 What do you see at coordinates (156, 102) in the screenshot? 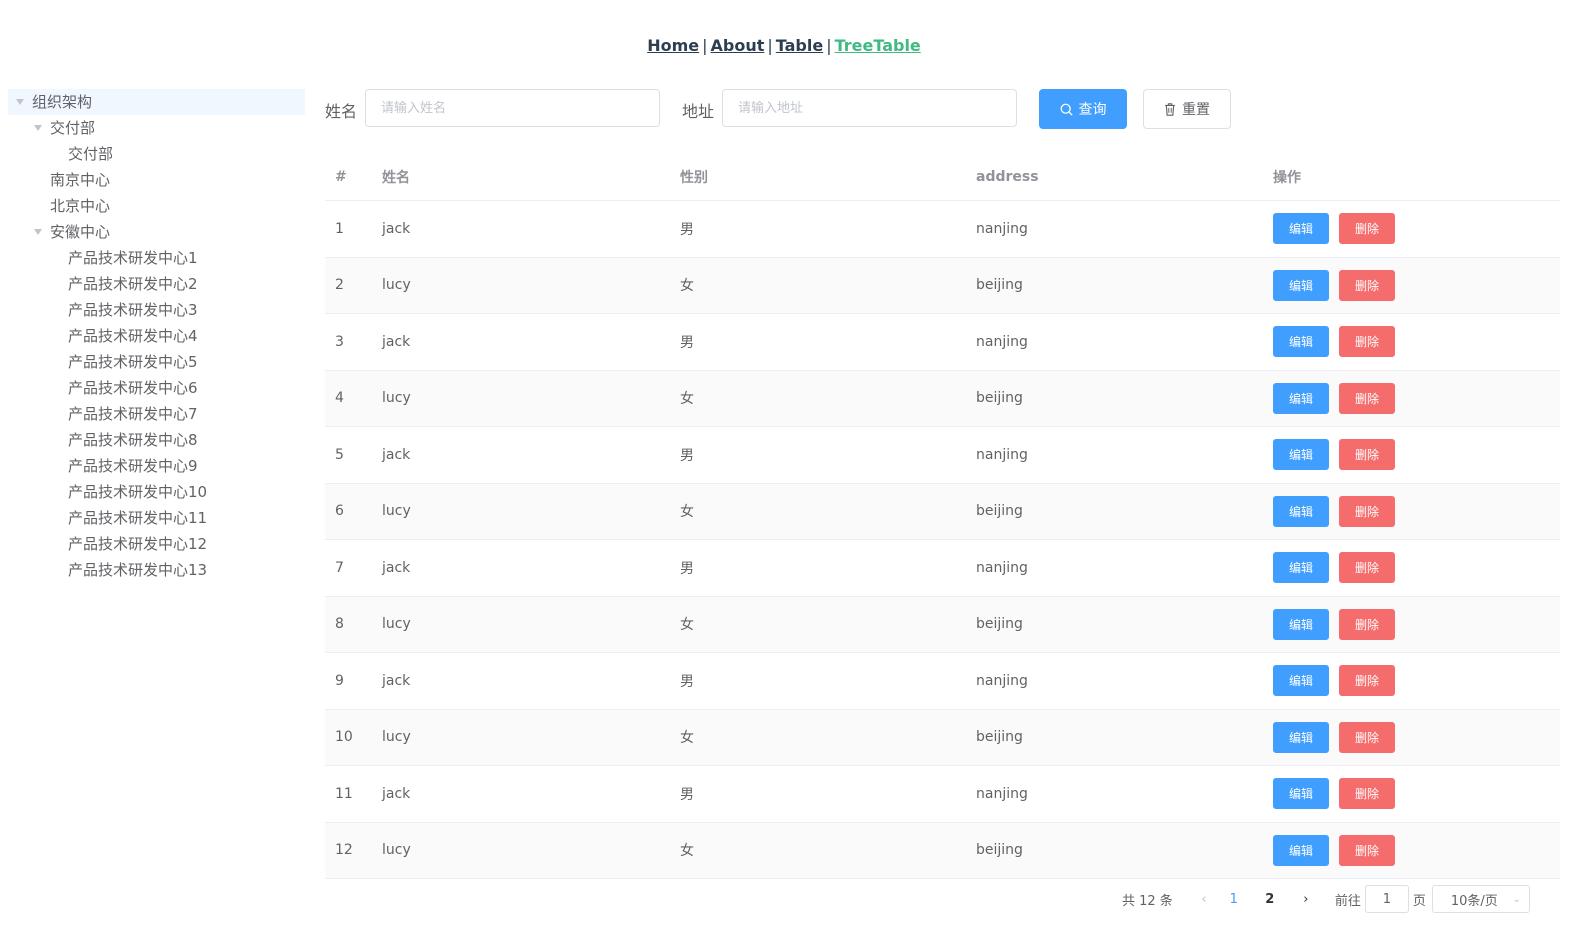
I see `tree-node-root: 组织架构` at bounding box center [156, 102].